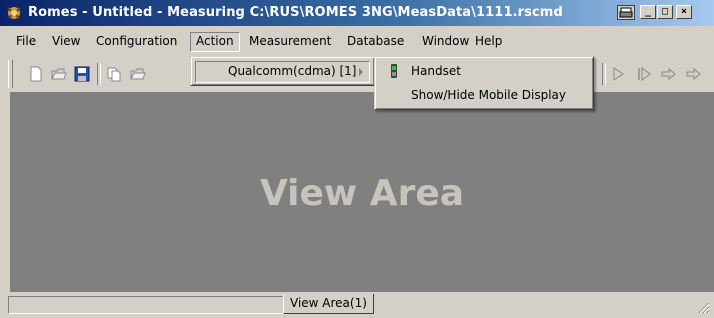  Describe the element at coordinates (10, 74) in the screenshot. I see `toolbar-grip` at that location.